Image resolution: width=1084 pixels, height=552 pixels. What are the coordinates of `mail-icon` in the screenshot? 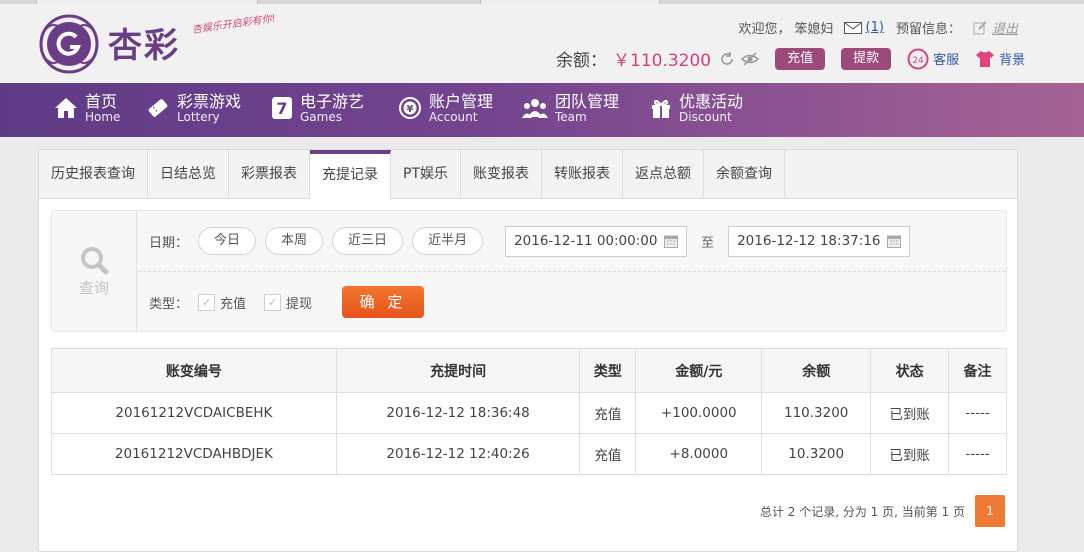 It's located at (852, 27).